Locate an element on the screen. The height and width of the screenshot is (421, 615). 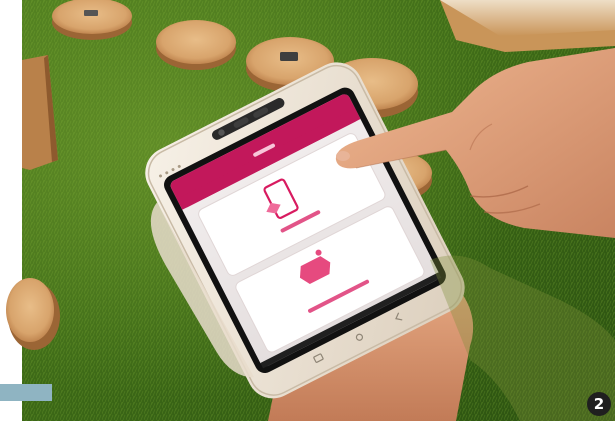
wood-slice-top-left is located at coordinates (92, 20).